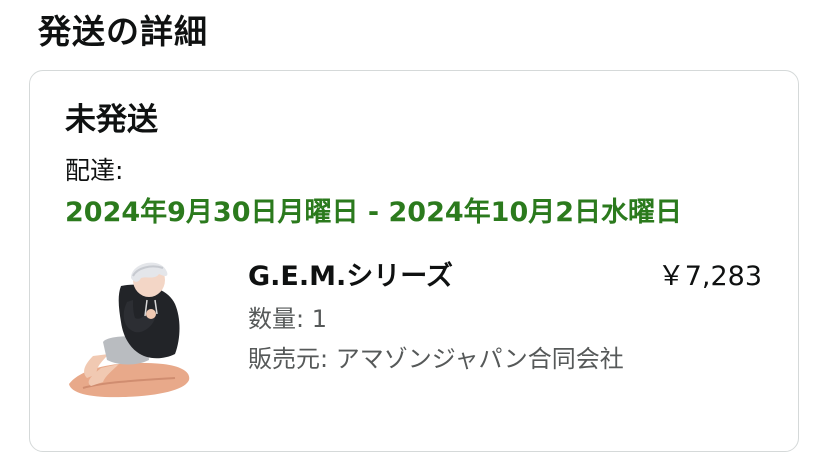 The image size is (828, 464). Describe the element at coordinates (94, 170) in the screenshot. I see `delivery-label: 配達:` at that location.